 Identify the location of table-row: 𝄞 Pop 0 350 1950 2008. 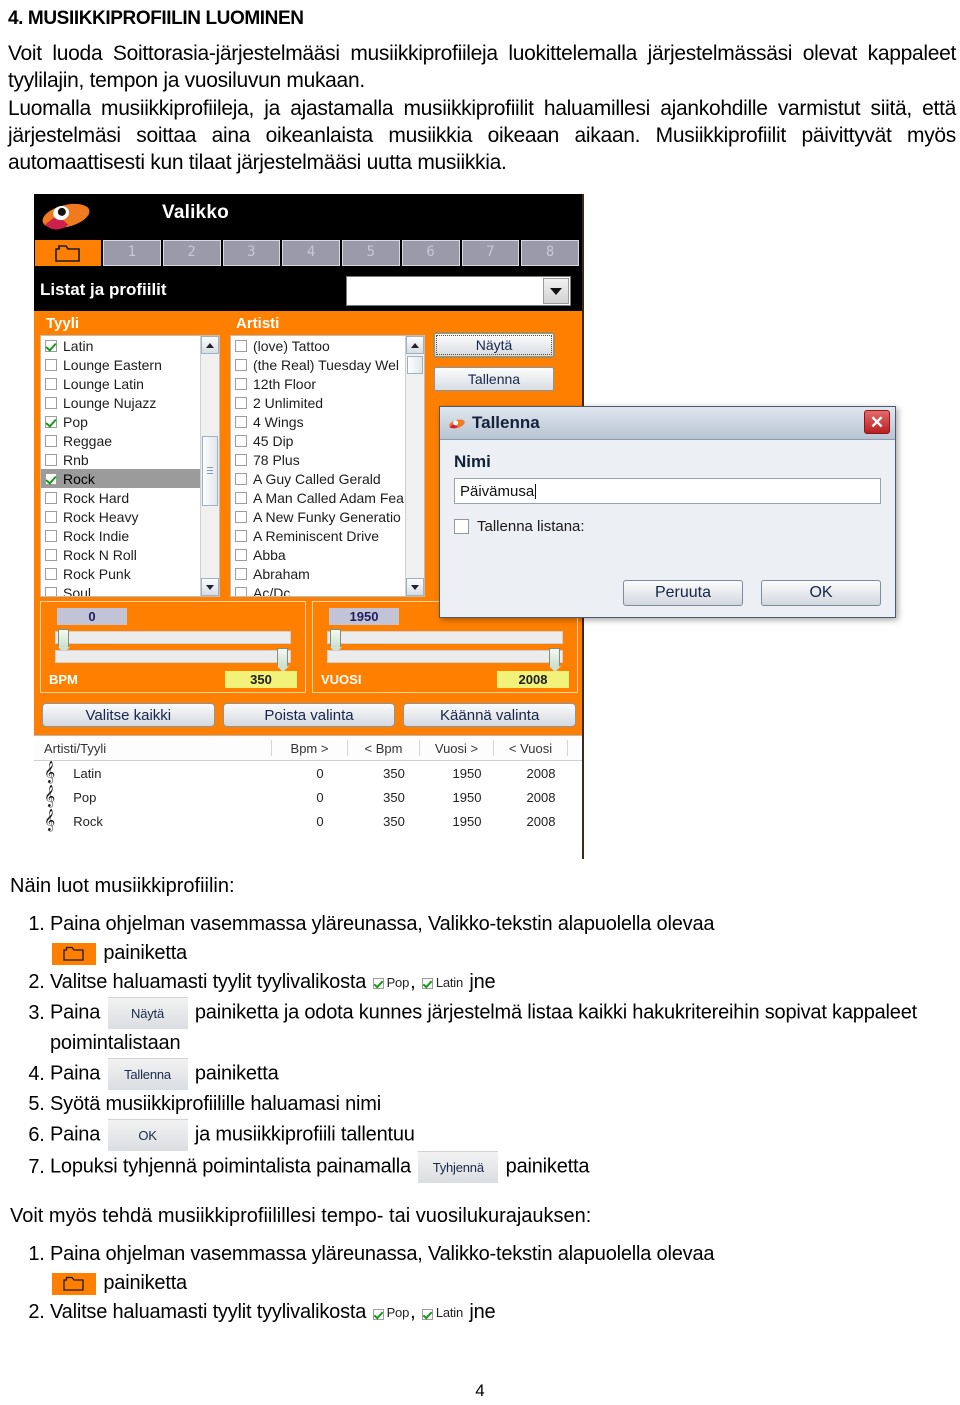
(308, 797).